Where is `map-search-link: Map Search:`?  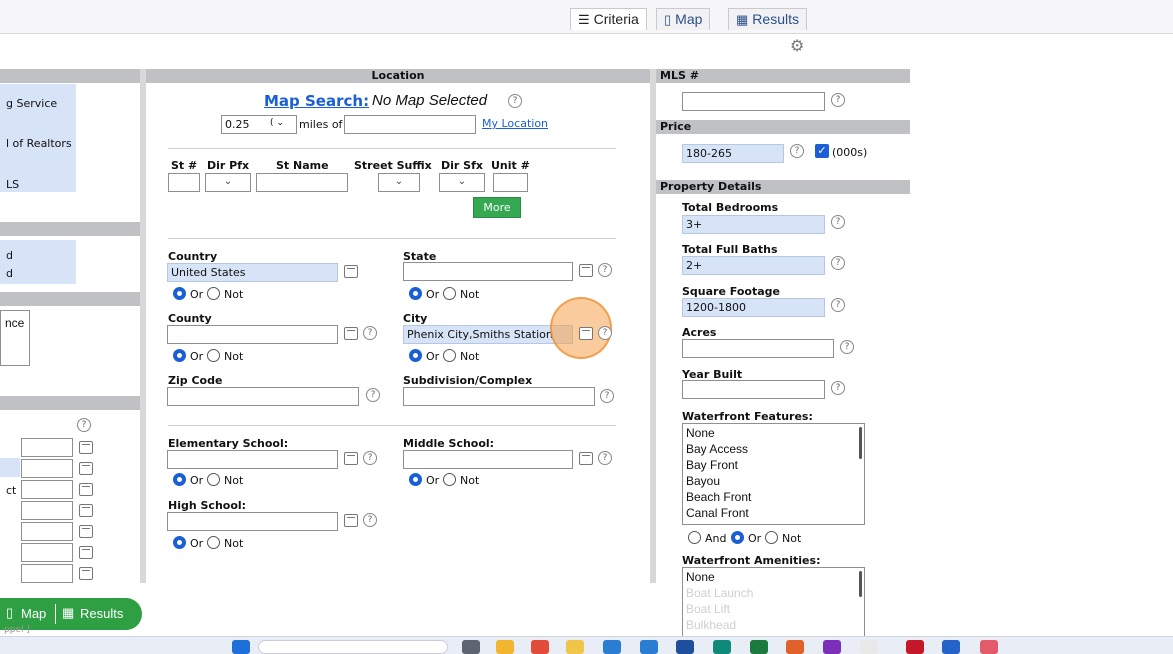
map-search-link: Map Search: is located at coordinates (316, 101).